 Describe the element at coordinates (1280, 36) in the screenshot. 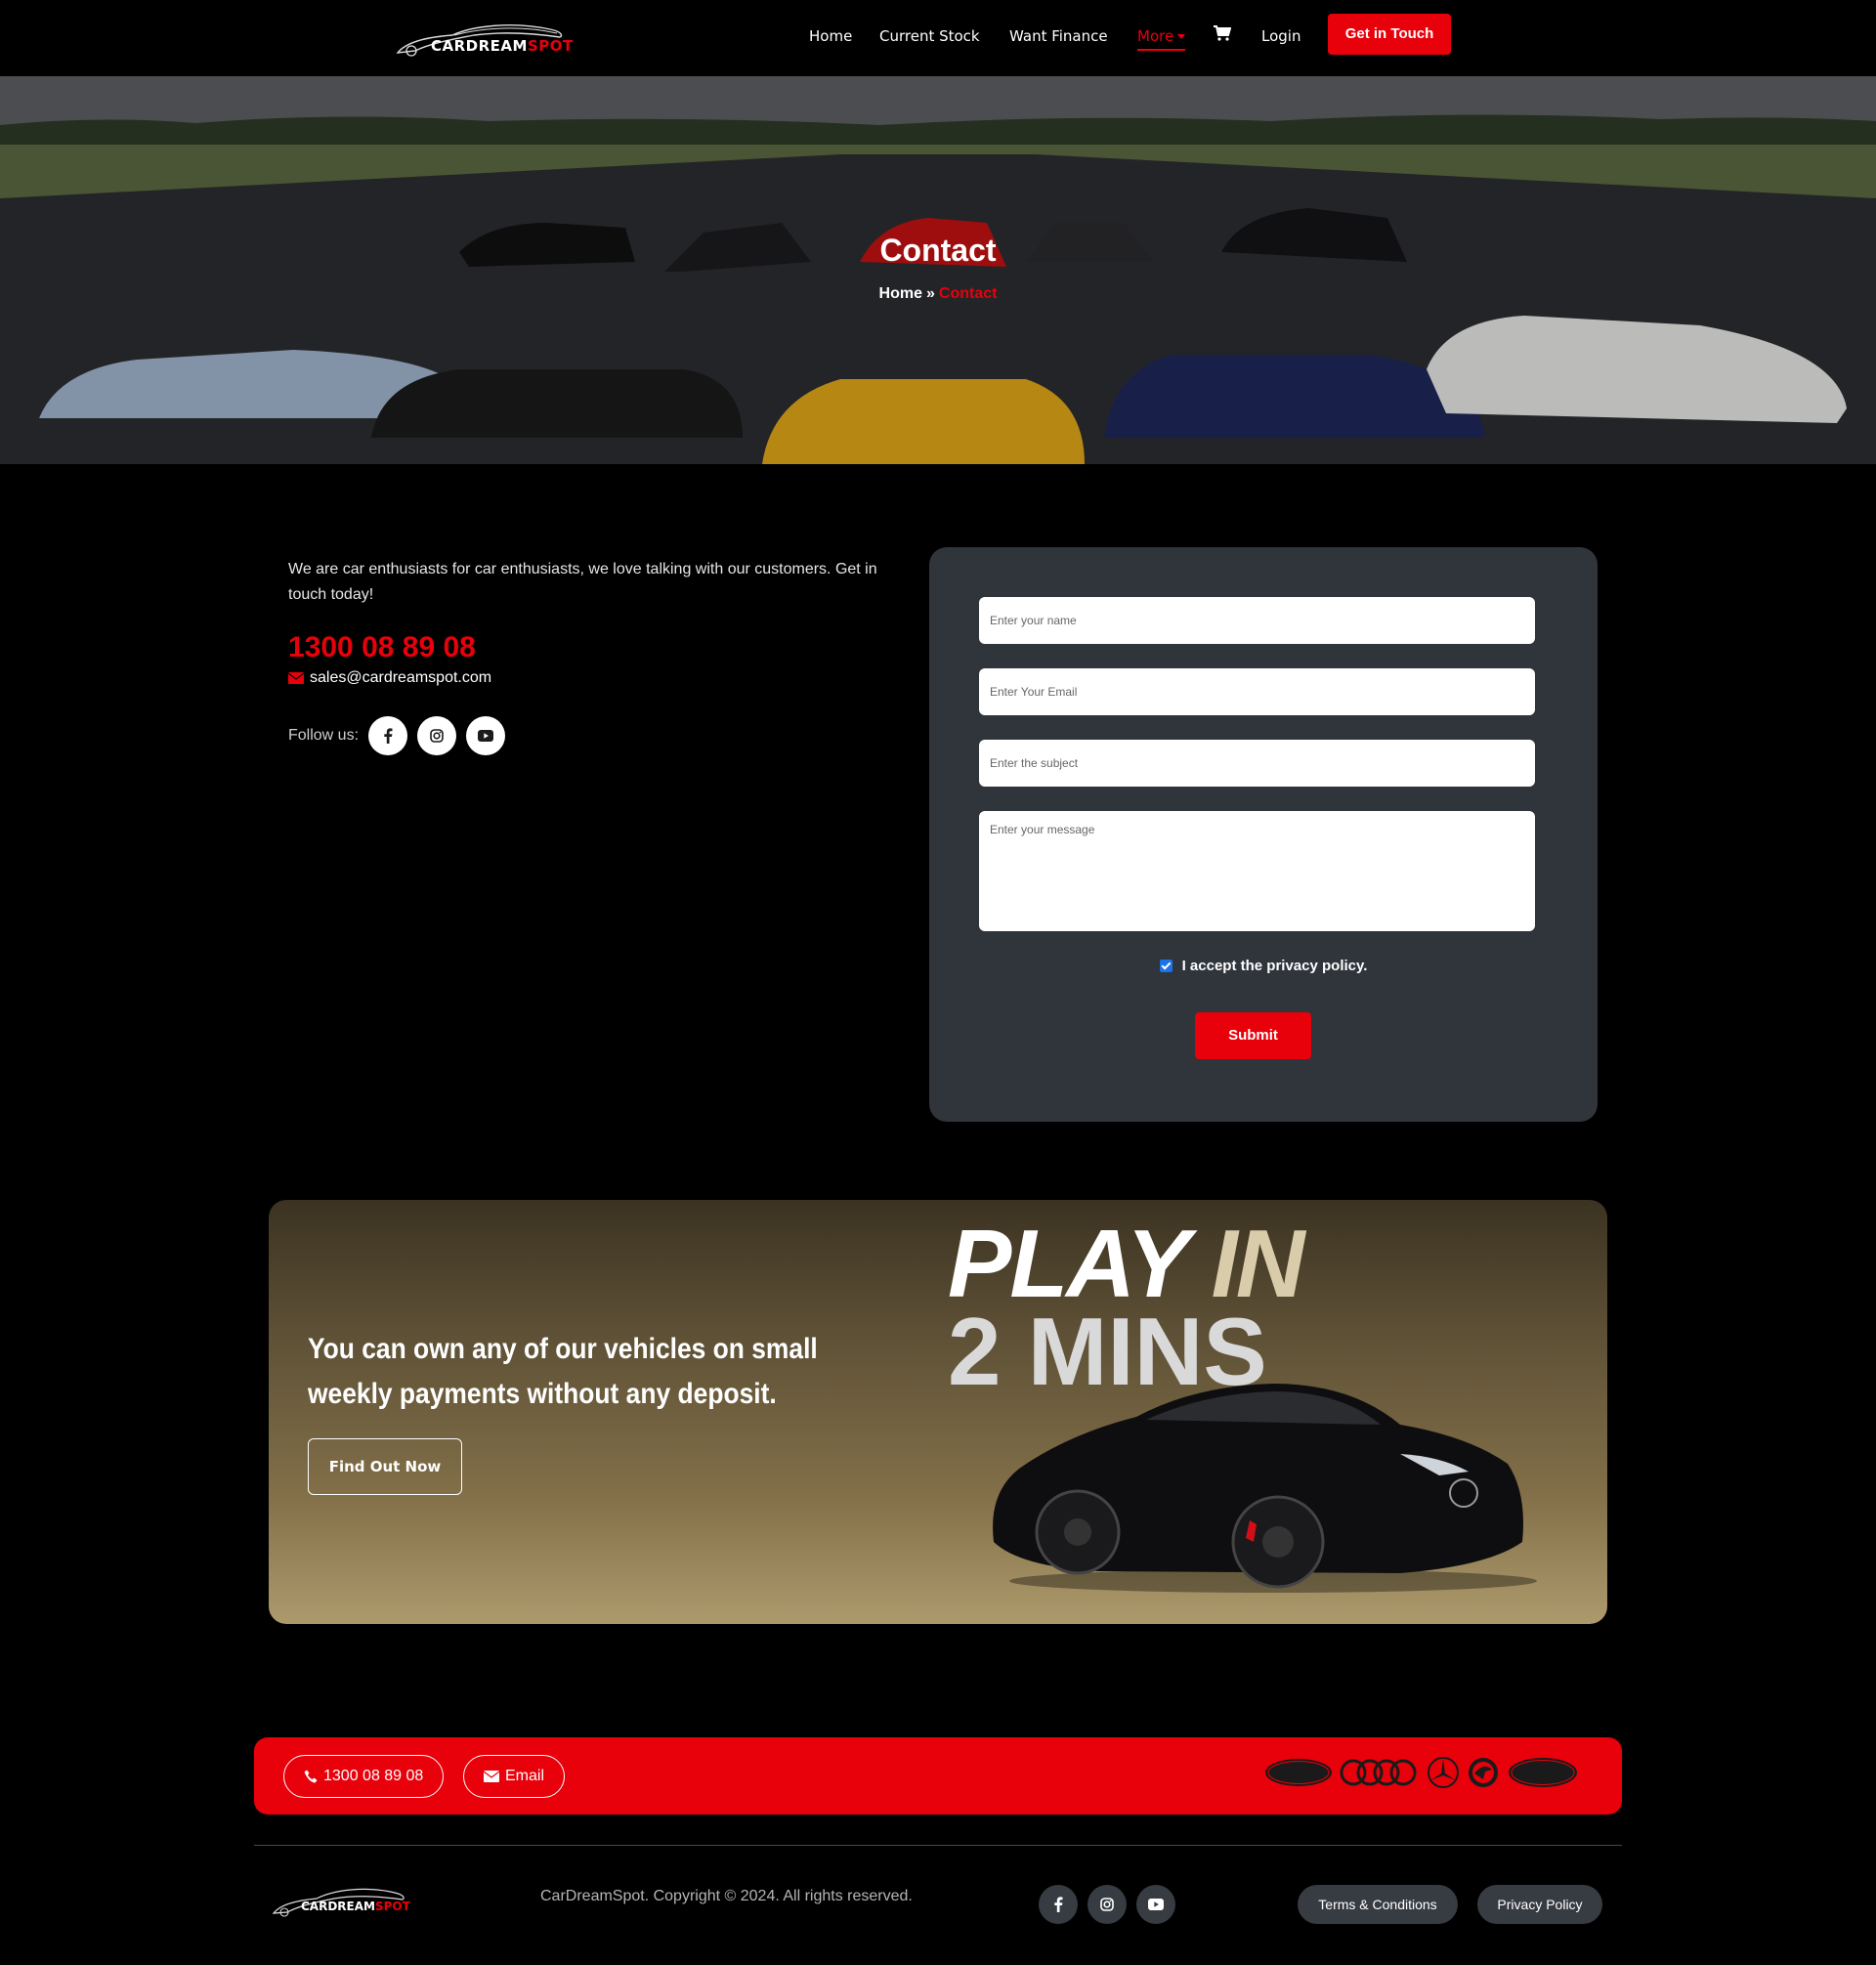

I see `nav-login: Login` at that location.